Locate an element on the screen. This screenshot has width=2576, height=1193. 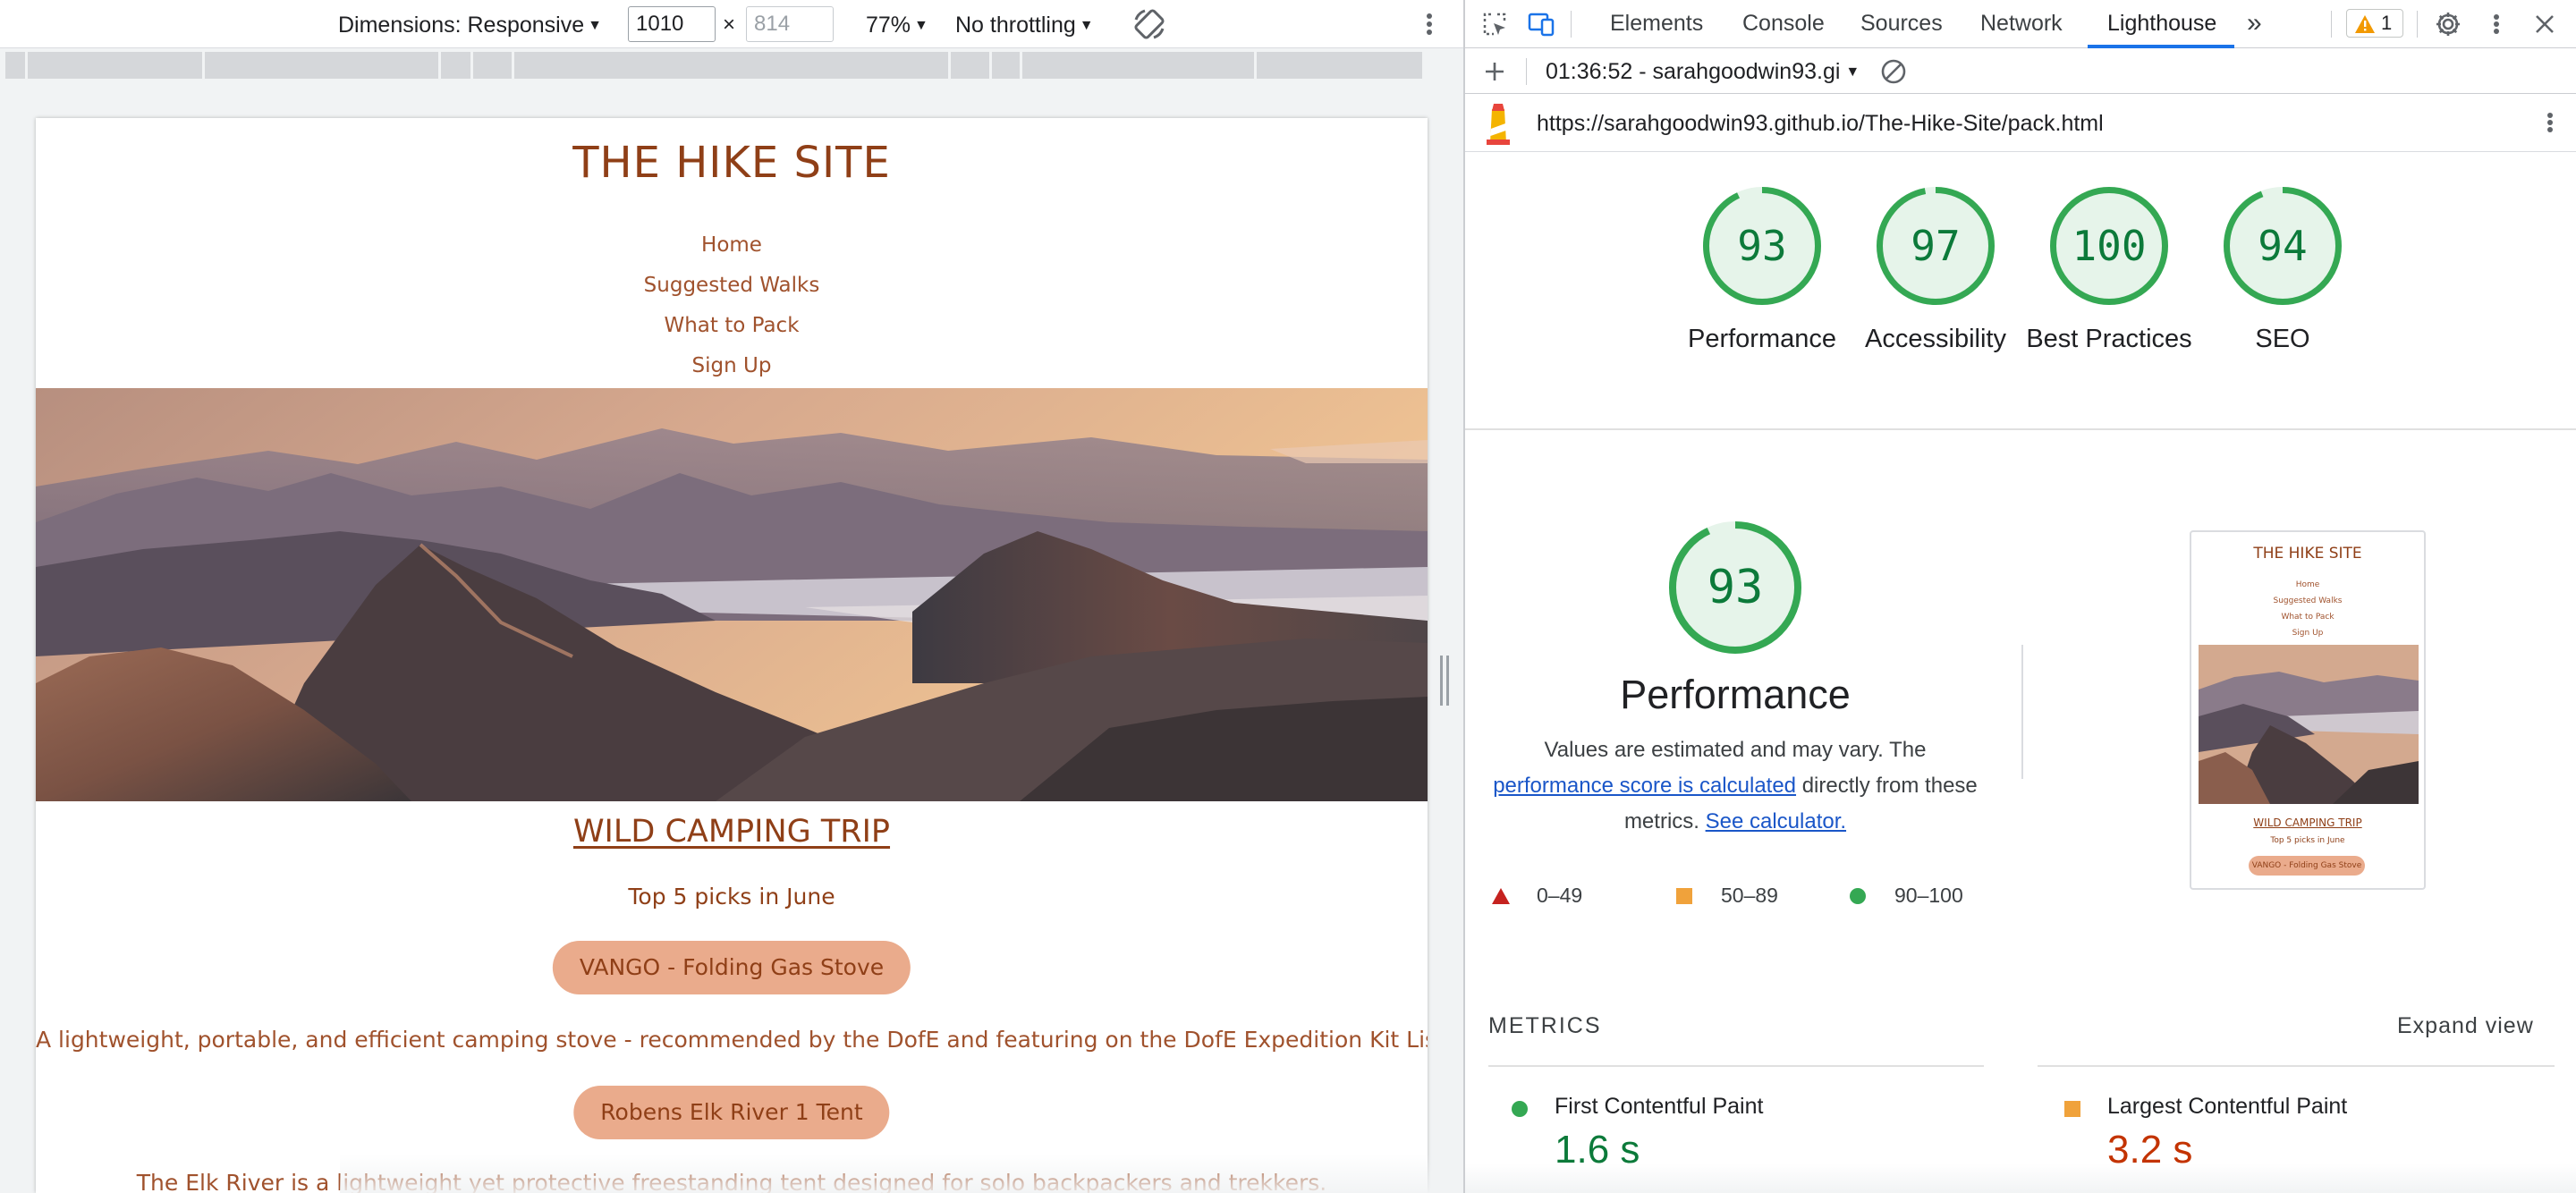
thumbnail-nav-item: What to Pack is located at coordinates (2307, 617).